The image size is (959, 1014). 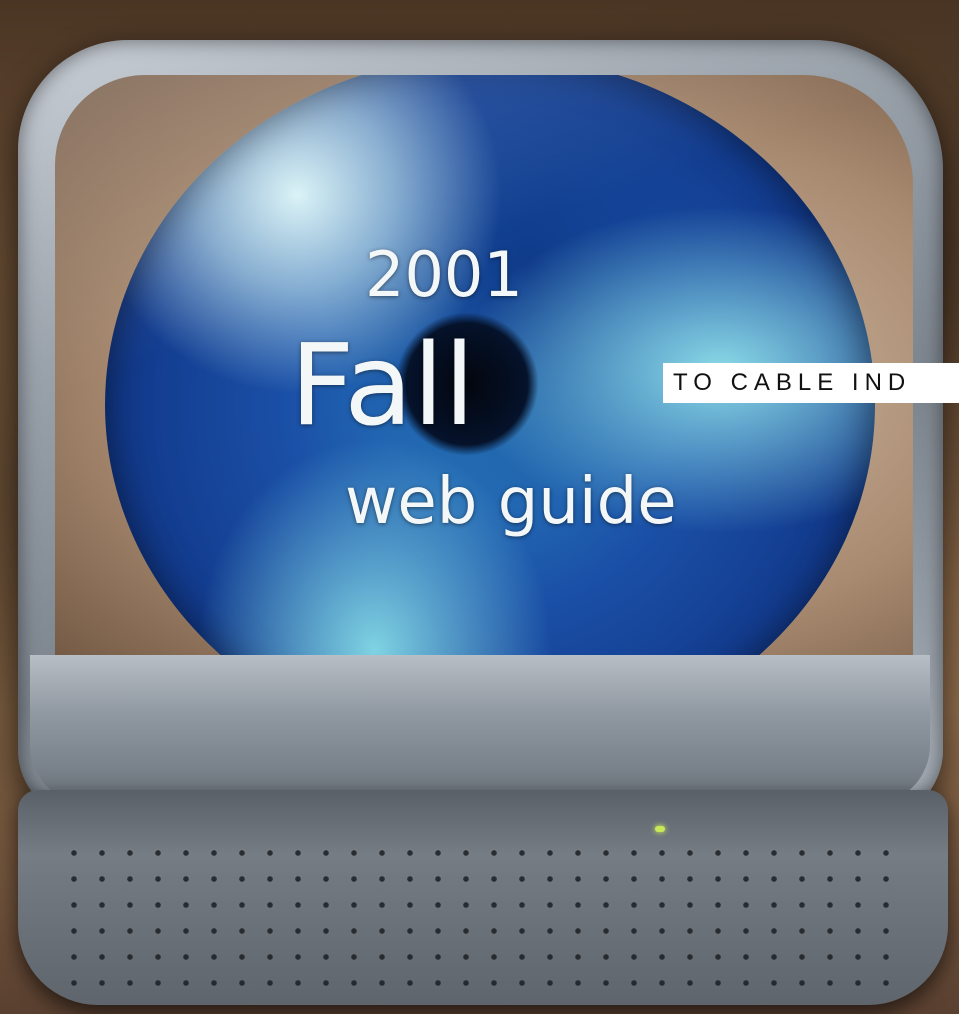 I want to click on power-led, so click(x=660, y=829).